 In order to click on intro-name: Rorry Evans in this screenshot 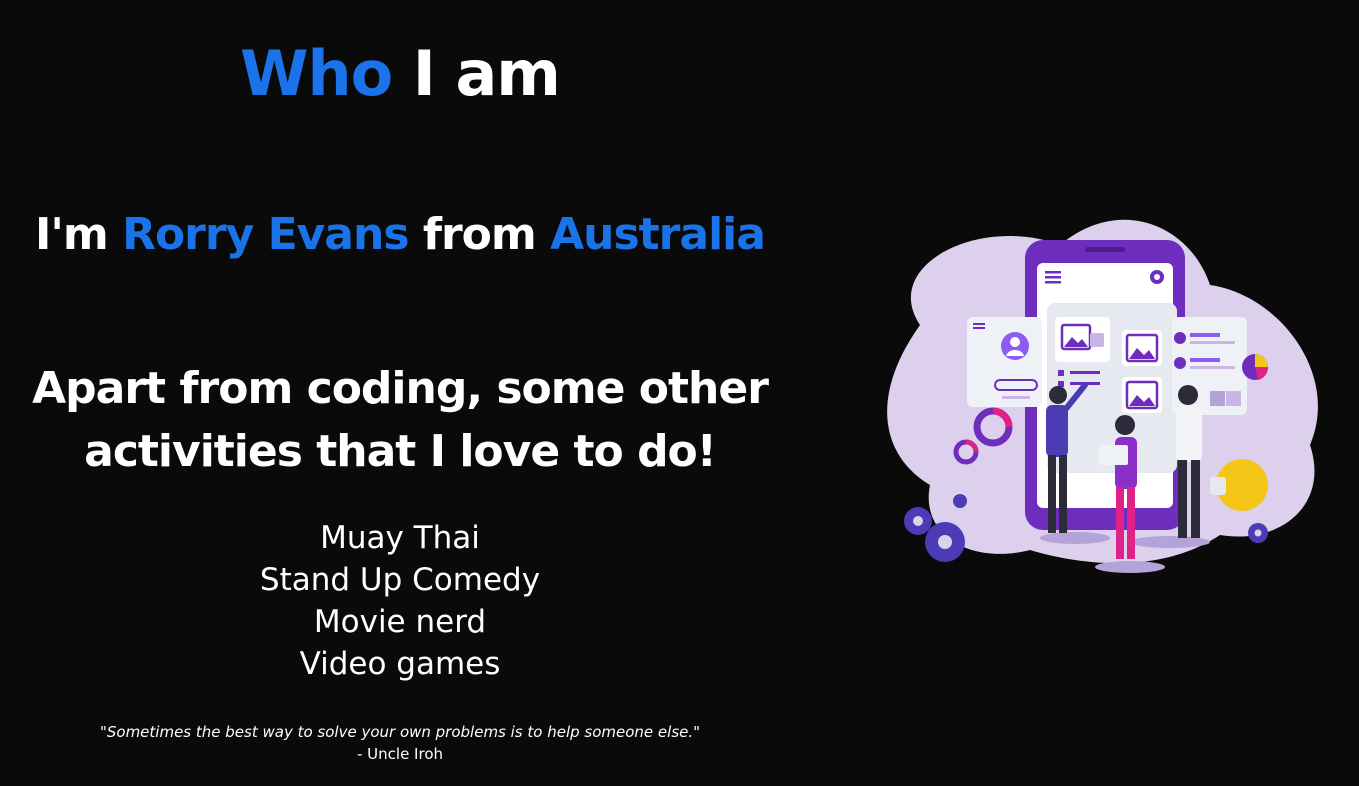, I will do `click(265, 234)`.